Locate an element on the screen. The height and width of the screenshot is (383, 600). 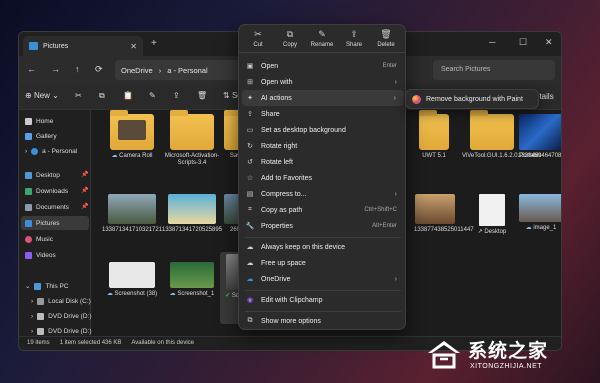
sidebar-item-pictures: Pictures is located at coordinates (55, 223).